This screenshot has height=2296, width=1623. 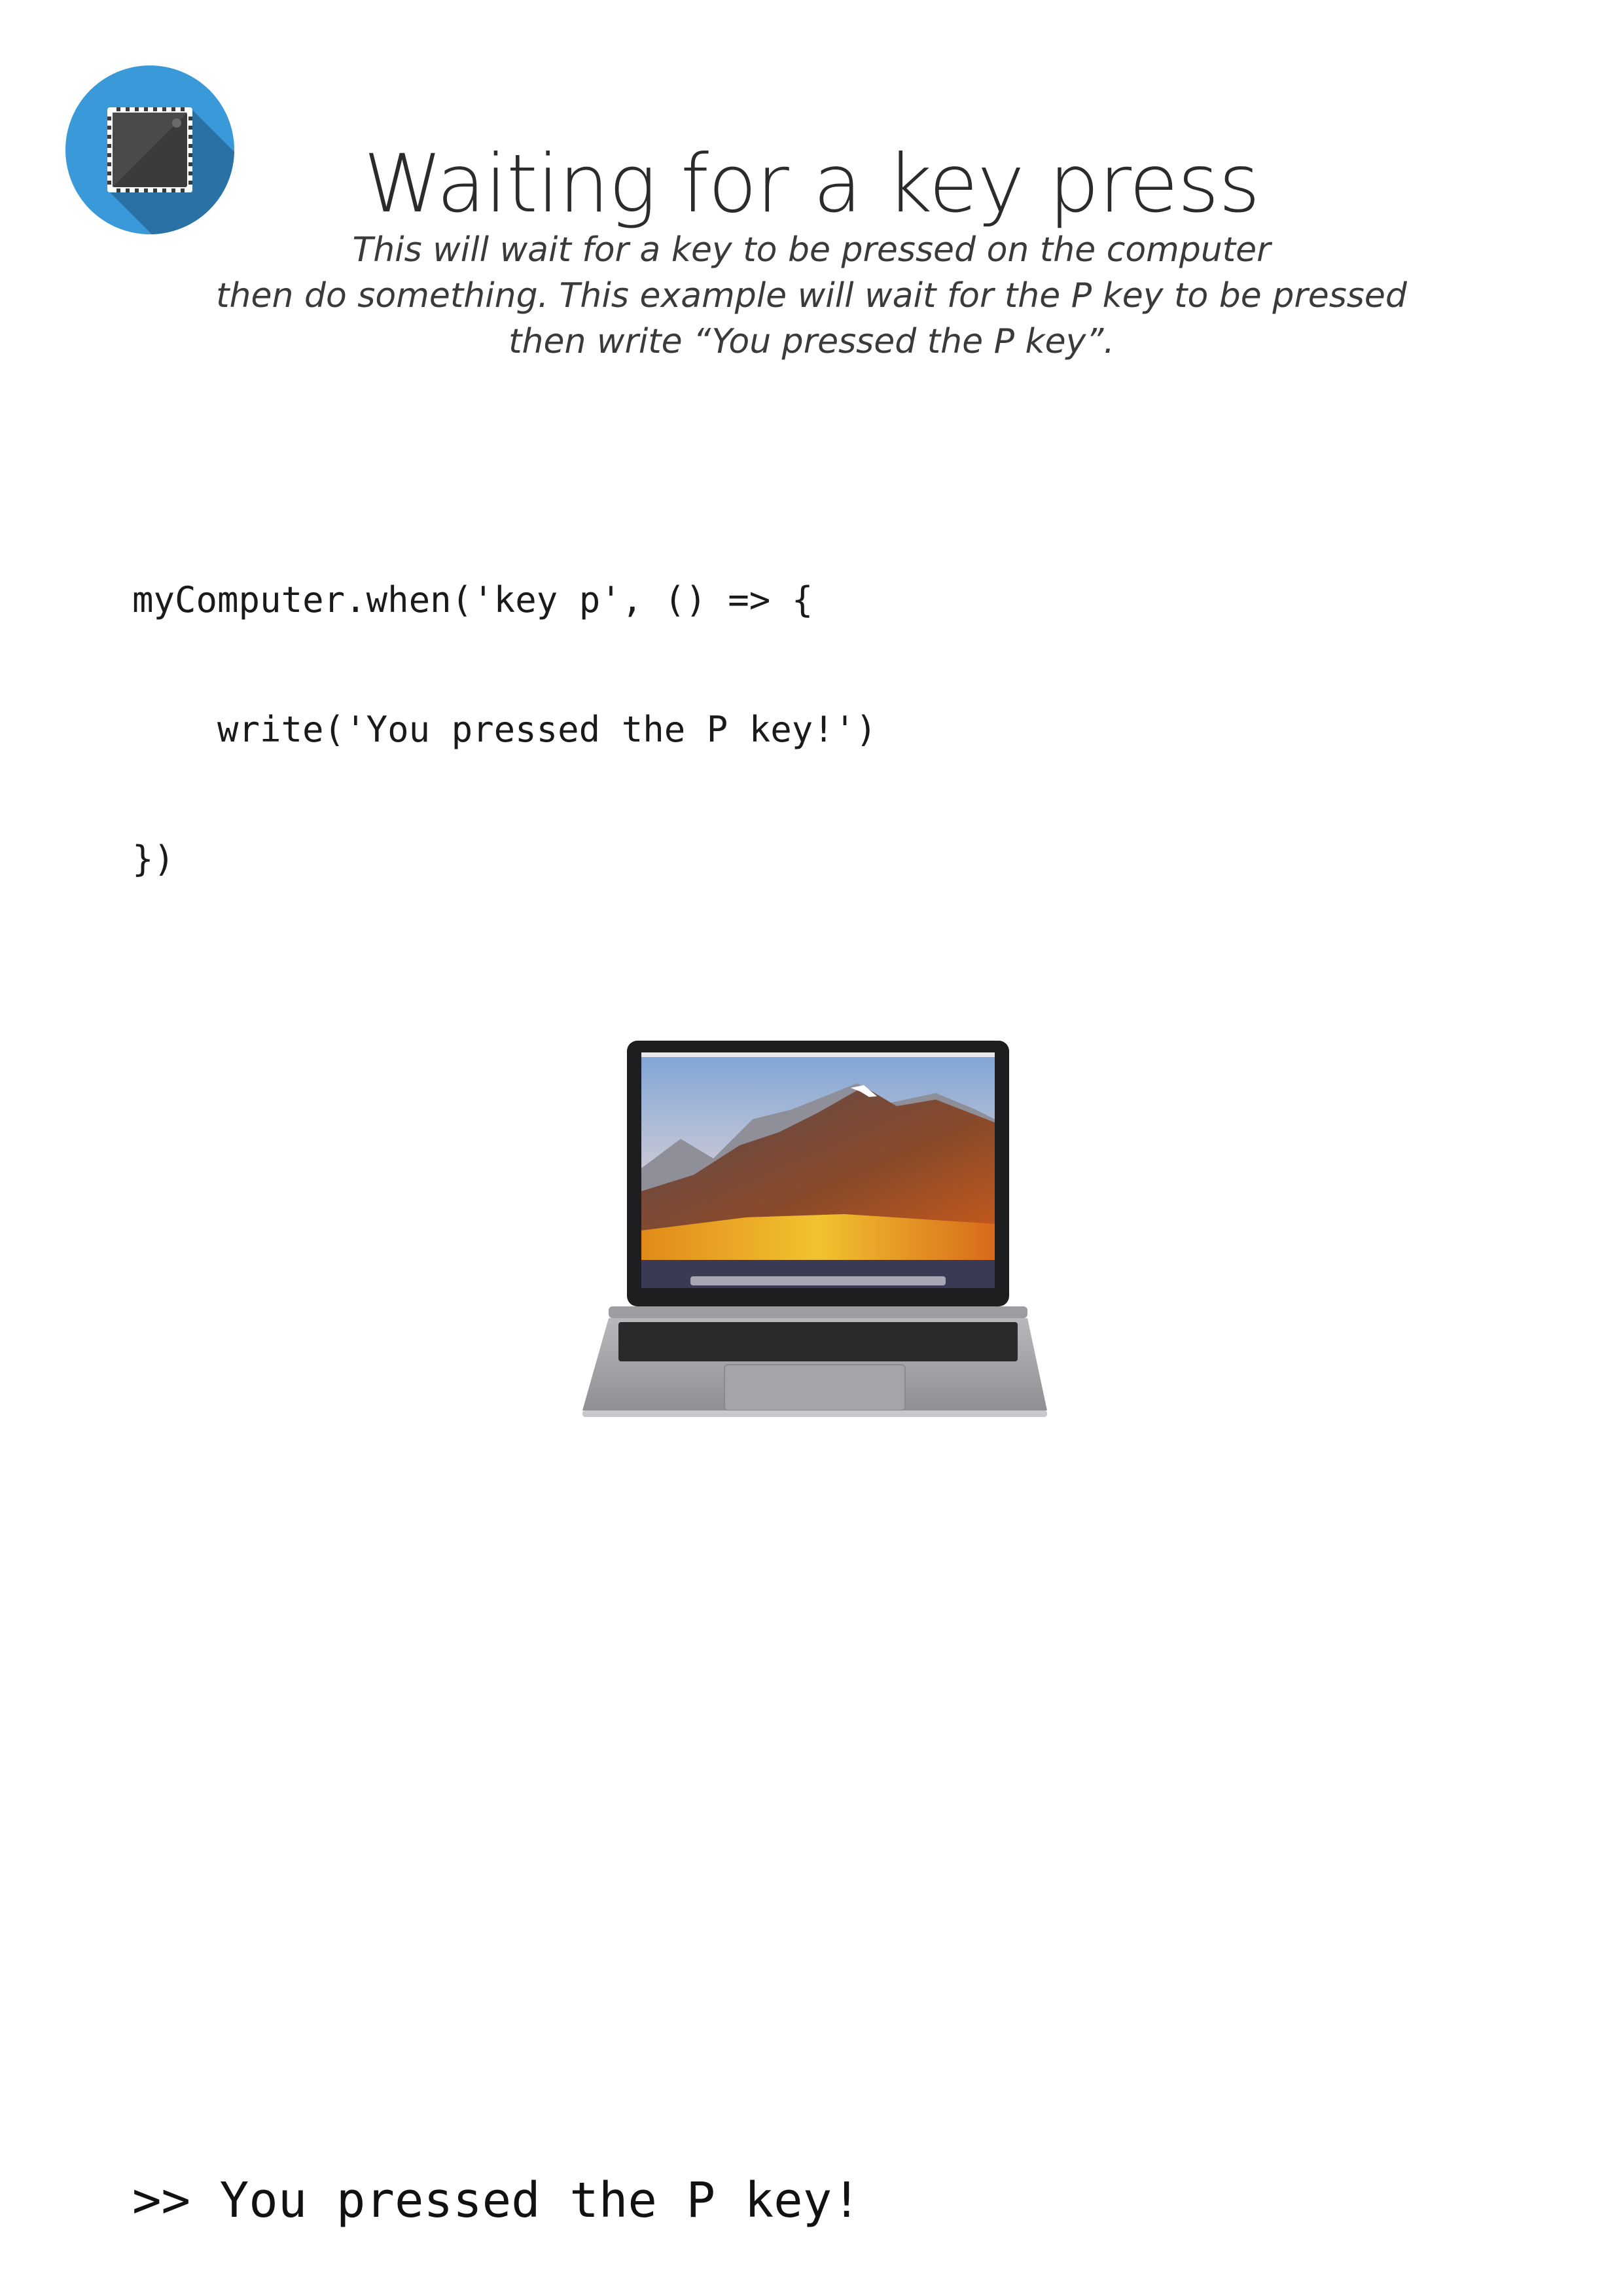 I want to click on code-line: }), so click(x=153, y=859).